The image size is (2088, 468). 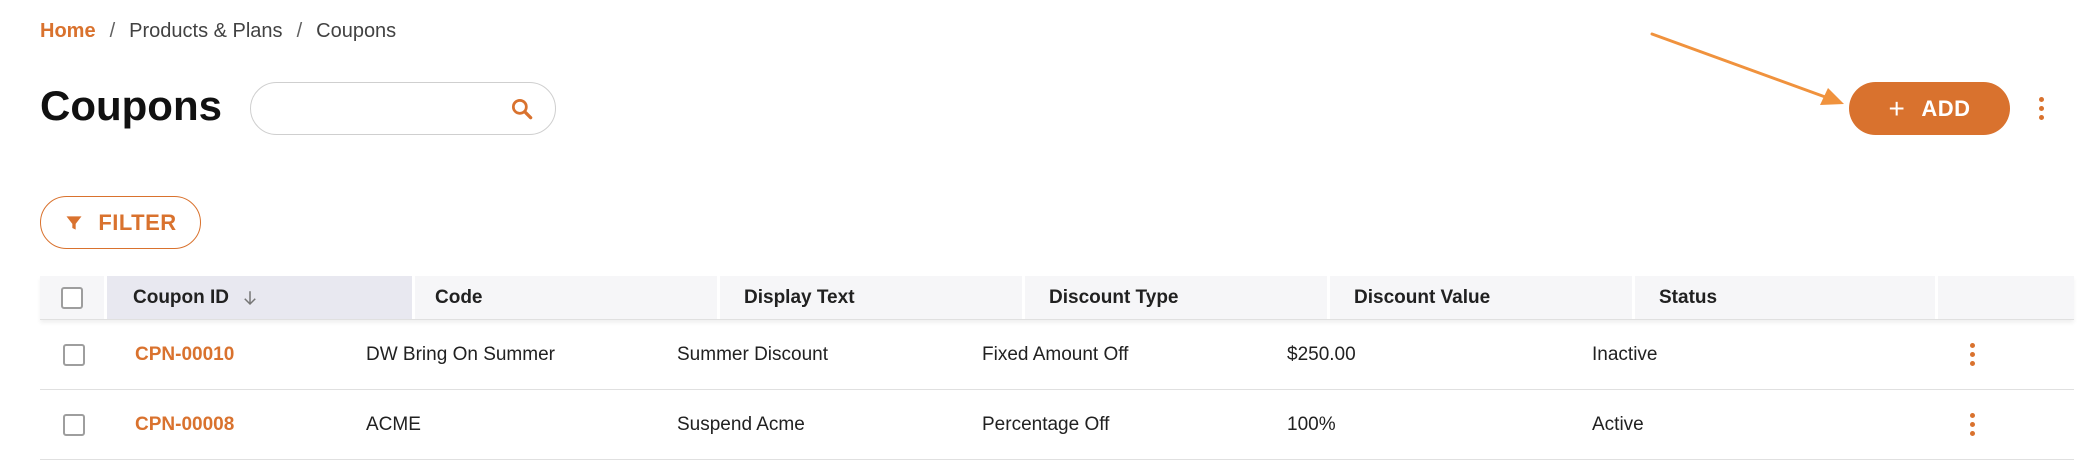 What do you see at coordinates (1046, 424) in the screenshot?
I see `discount-type-cell: Percentage Off` at bounding box center [1046, 424].